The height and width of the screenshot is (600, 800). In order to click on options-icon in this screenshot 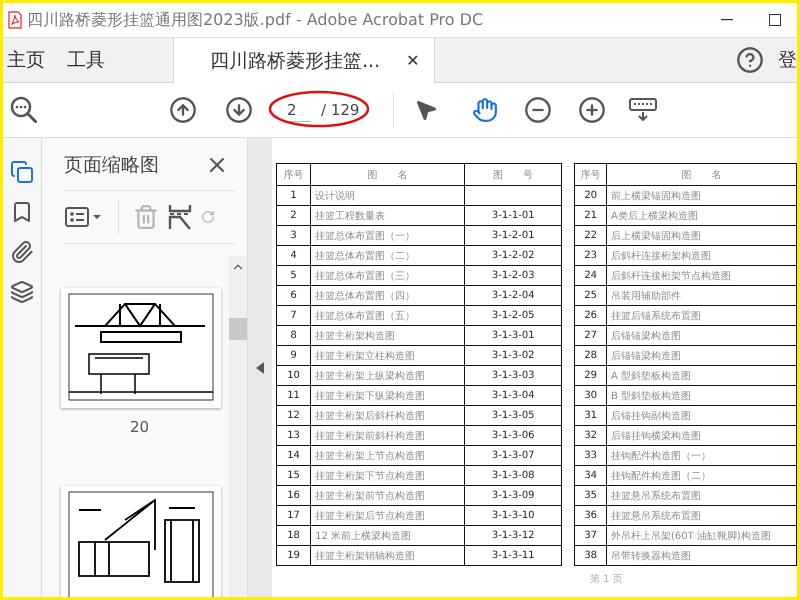, I will do `click(84, 217)`.